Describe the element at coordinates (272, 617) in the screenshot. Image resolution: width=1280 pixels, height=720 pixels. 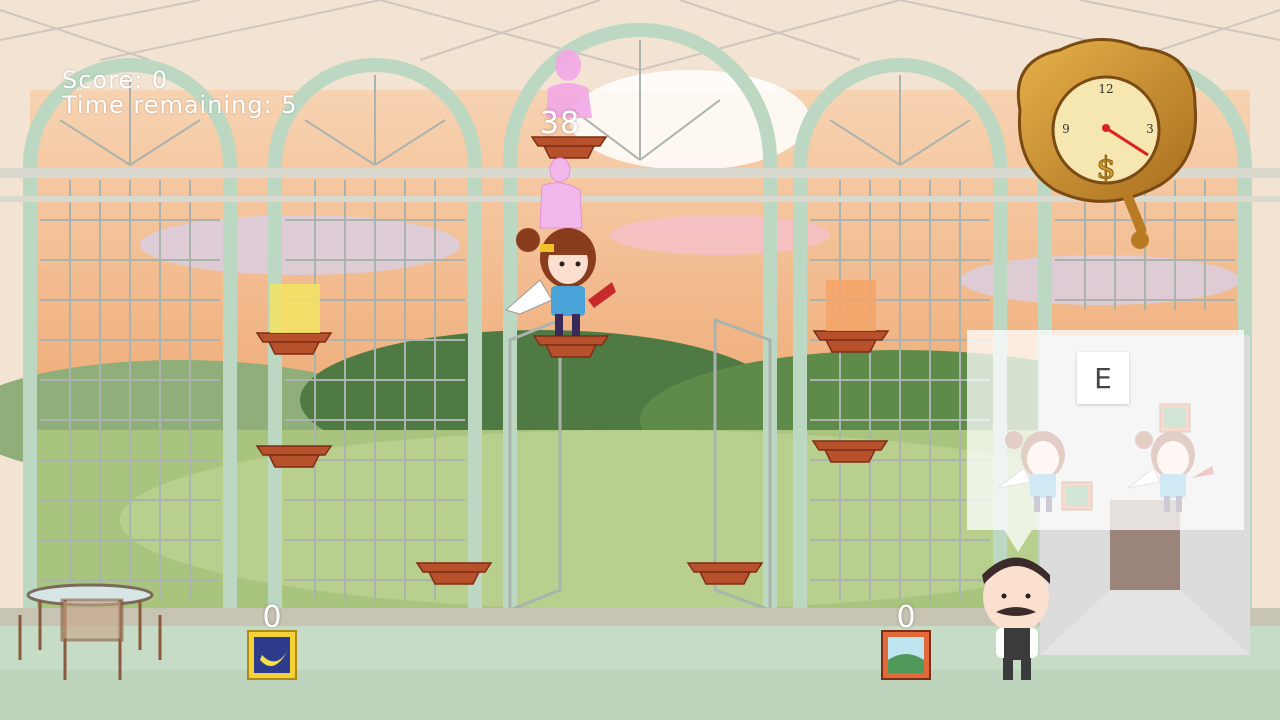
I see `banana-painting-count: 0` at that location.